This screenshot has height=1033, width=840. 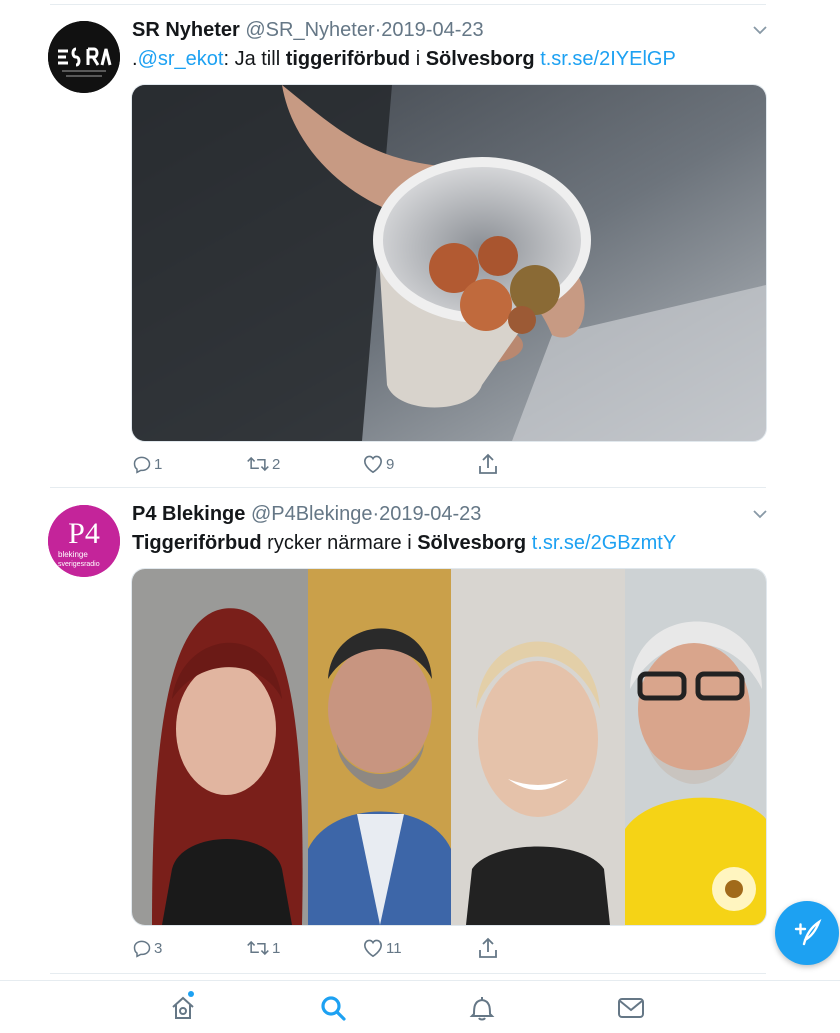 What do you see at coordinates (276, 948) in the screenshot?
I see `retweet-count: 1` at bounding box center [276, 948].